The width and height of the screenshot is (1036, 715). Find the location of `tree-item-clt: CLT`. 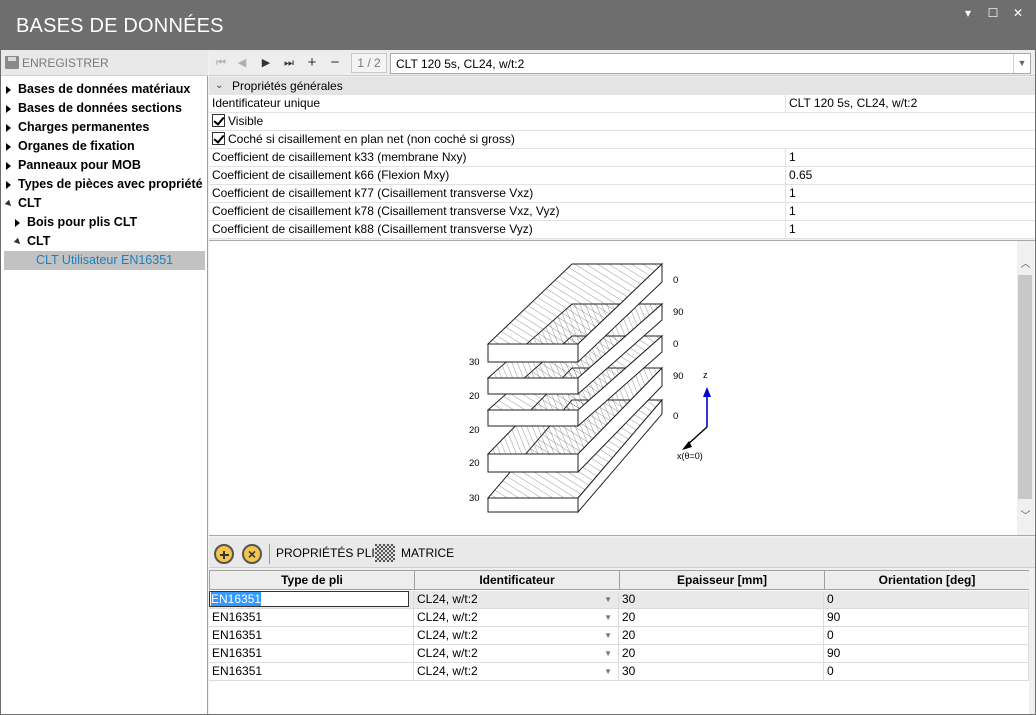

tree-item-clt: CLT is located at coordinates (104, 203).